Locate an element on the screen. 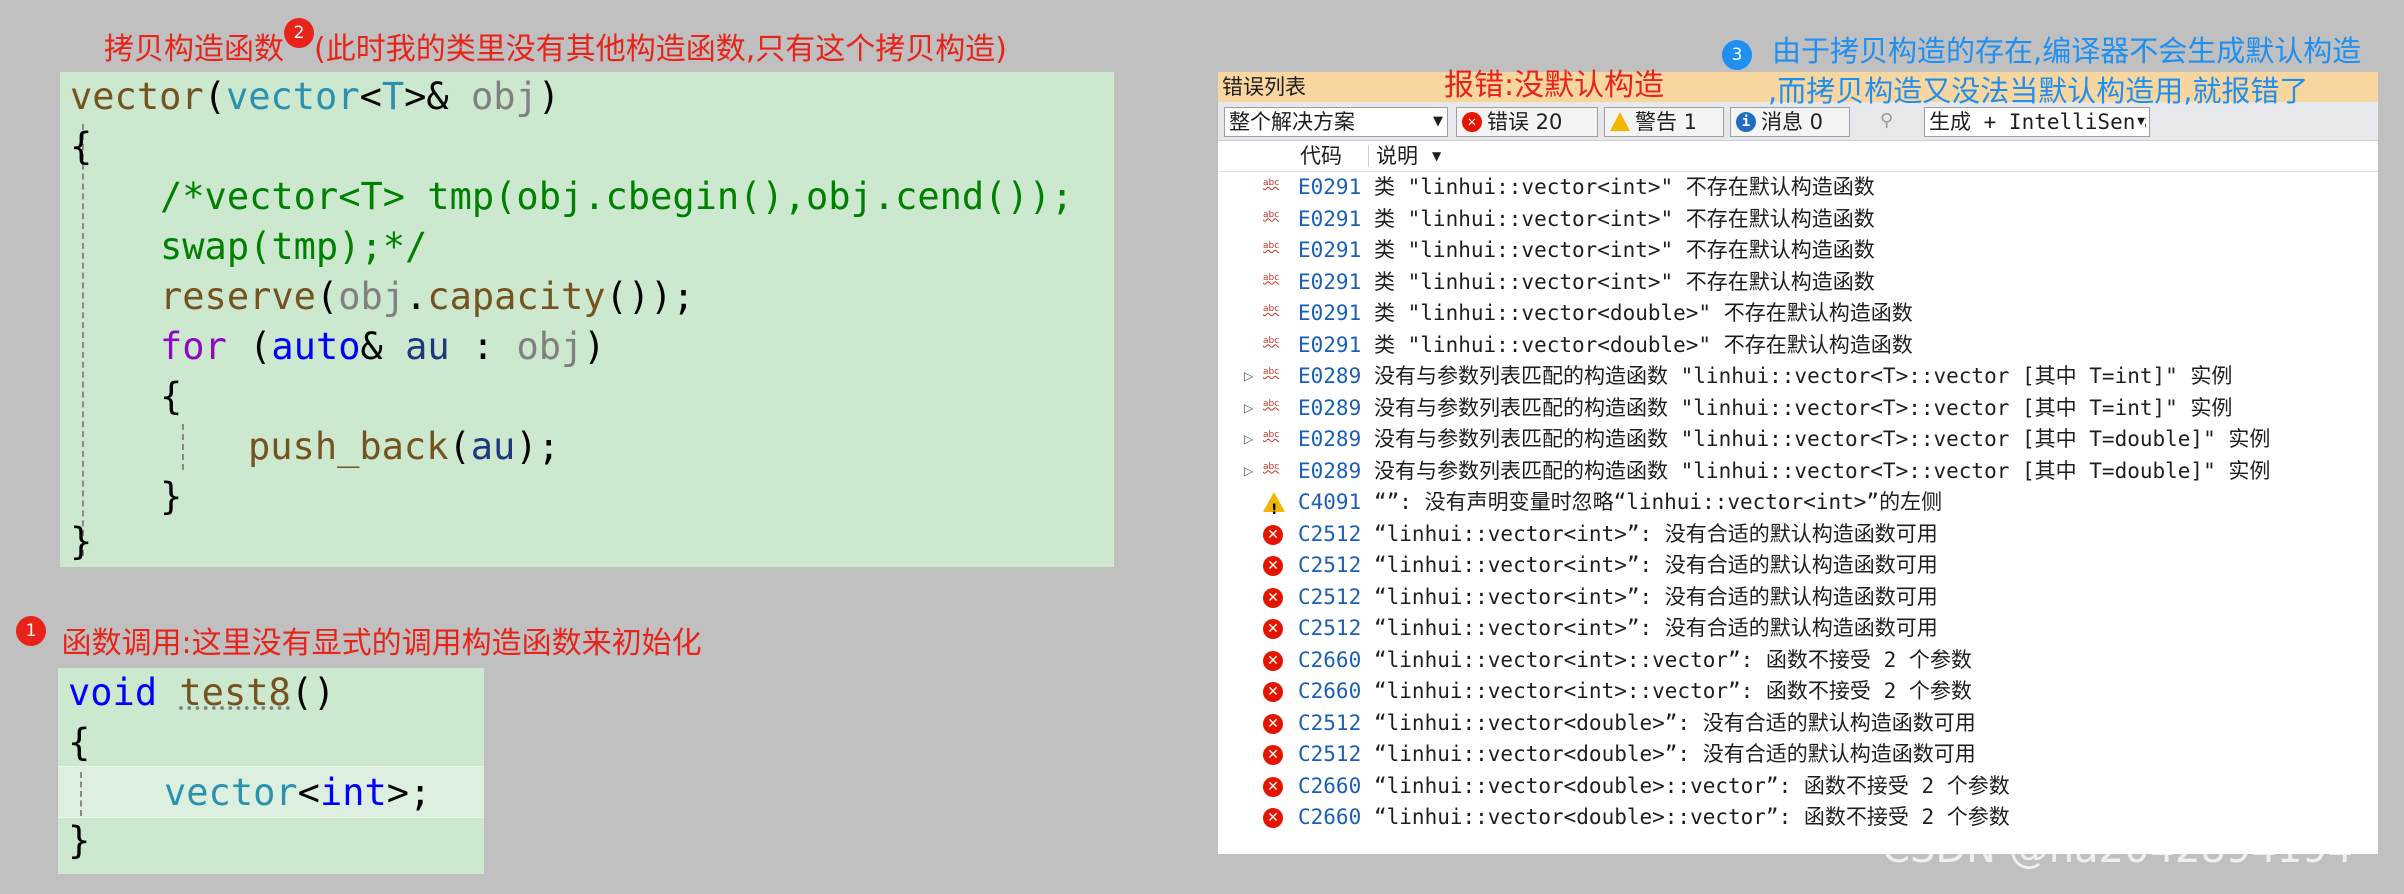 Image resolution: width=2404 pixels, height=894 pixels. messages-count-label: 消息 0 is located at coordinates (1792, 122).